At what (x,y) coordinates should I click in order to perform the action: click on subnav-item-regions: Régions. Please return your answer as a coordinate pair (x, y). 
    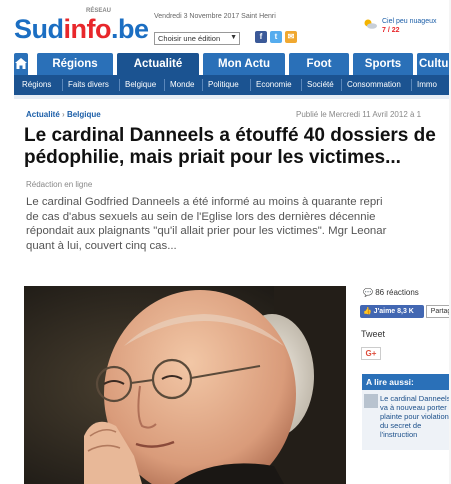
    Looking at the image, I should click on (36, 85).